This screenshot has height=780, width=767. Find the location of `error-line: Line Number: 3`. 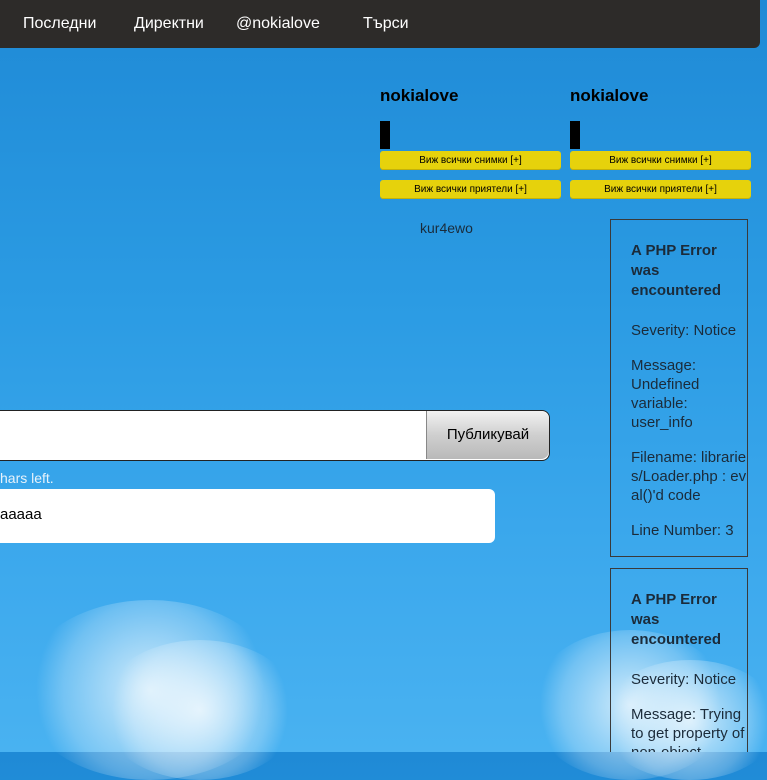

error-line: Line Number: 3 is located at coordinates (682, 530).